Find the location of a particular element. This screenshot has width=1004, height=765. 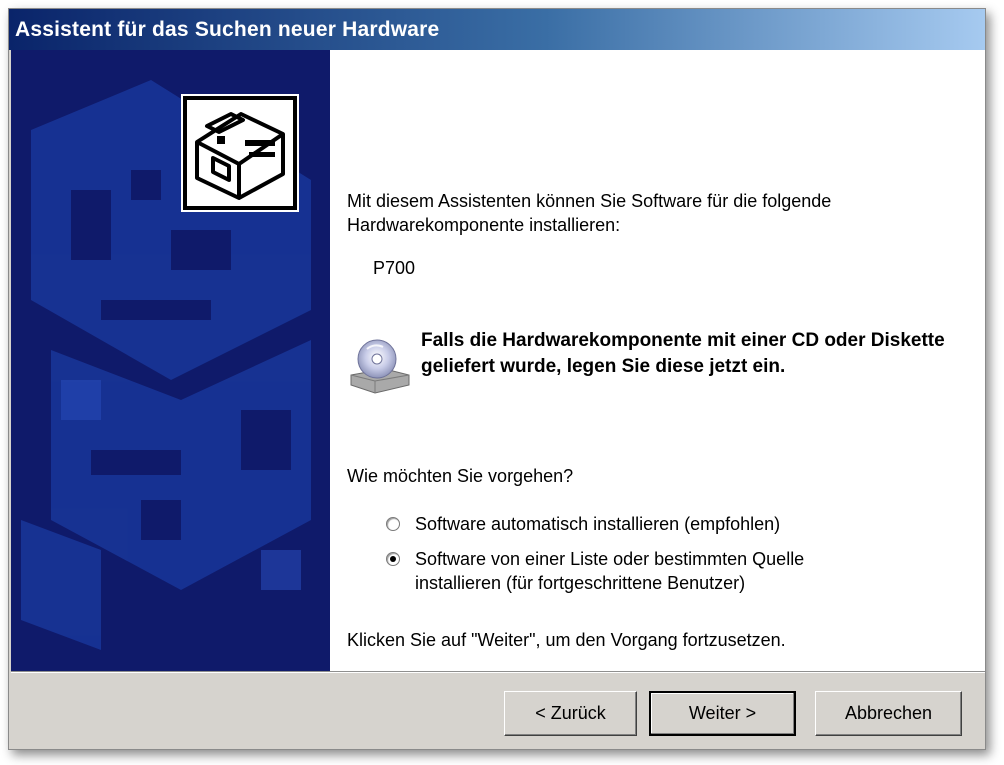

radio-list-install is located at coordinates (393, 559).